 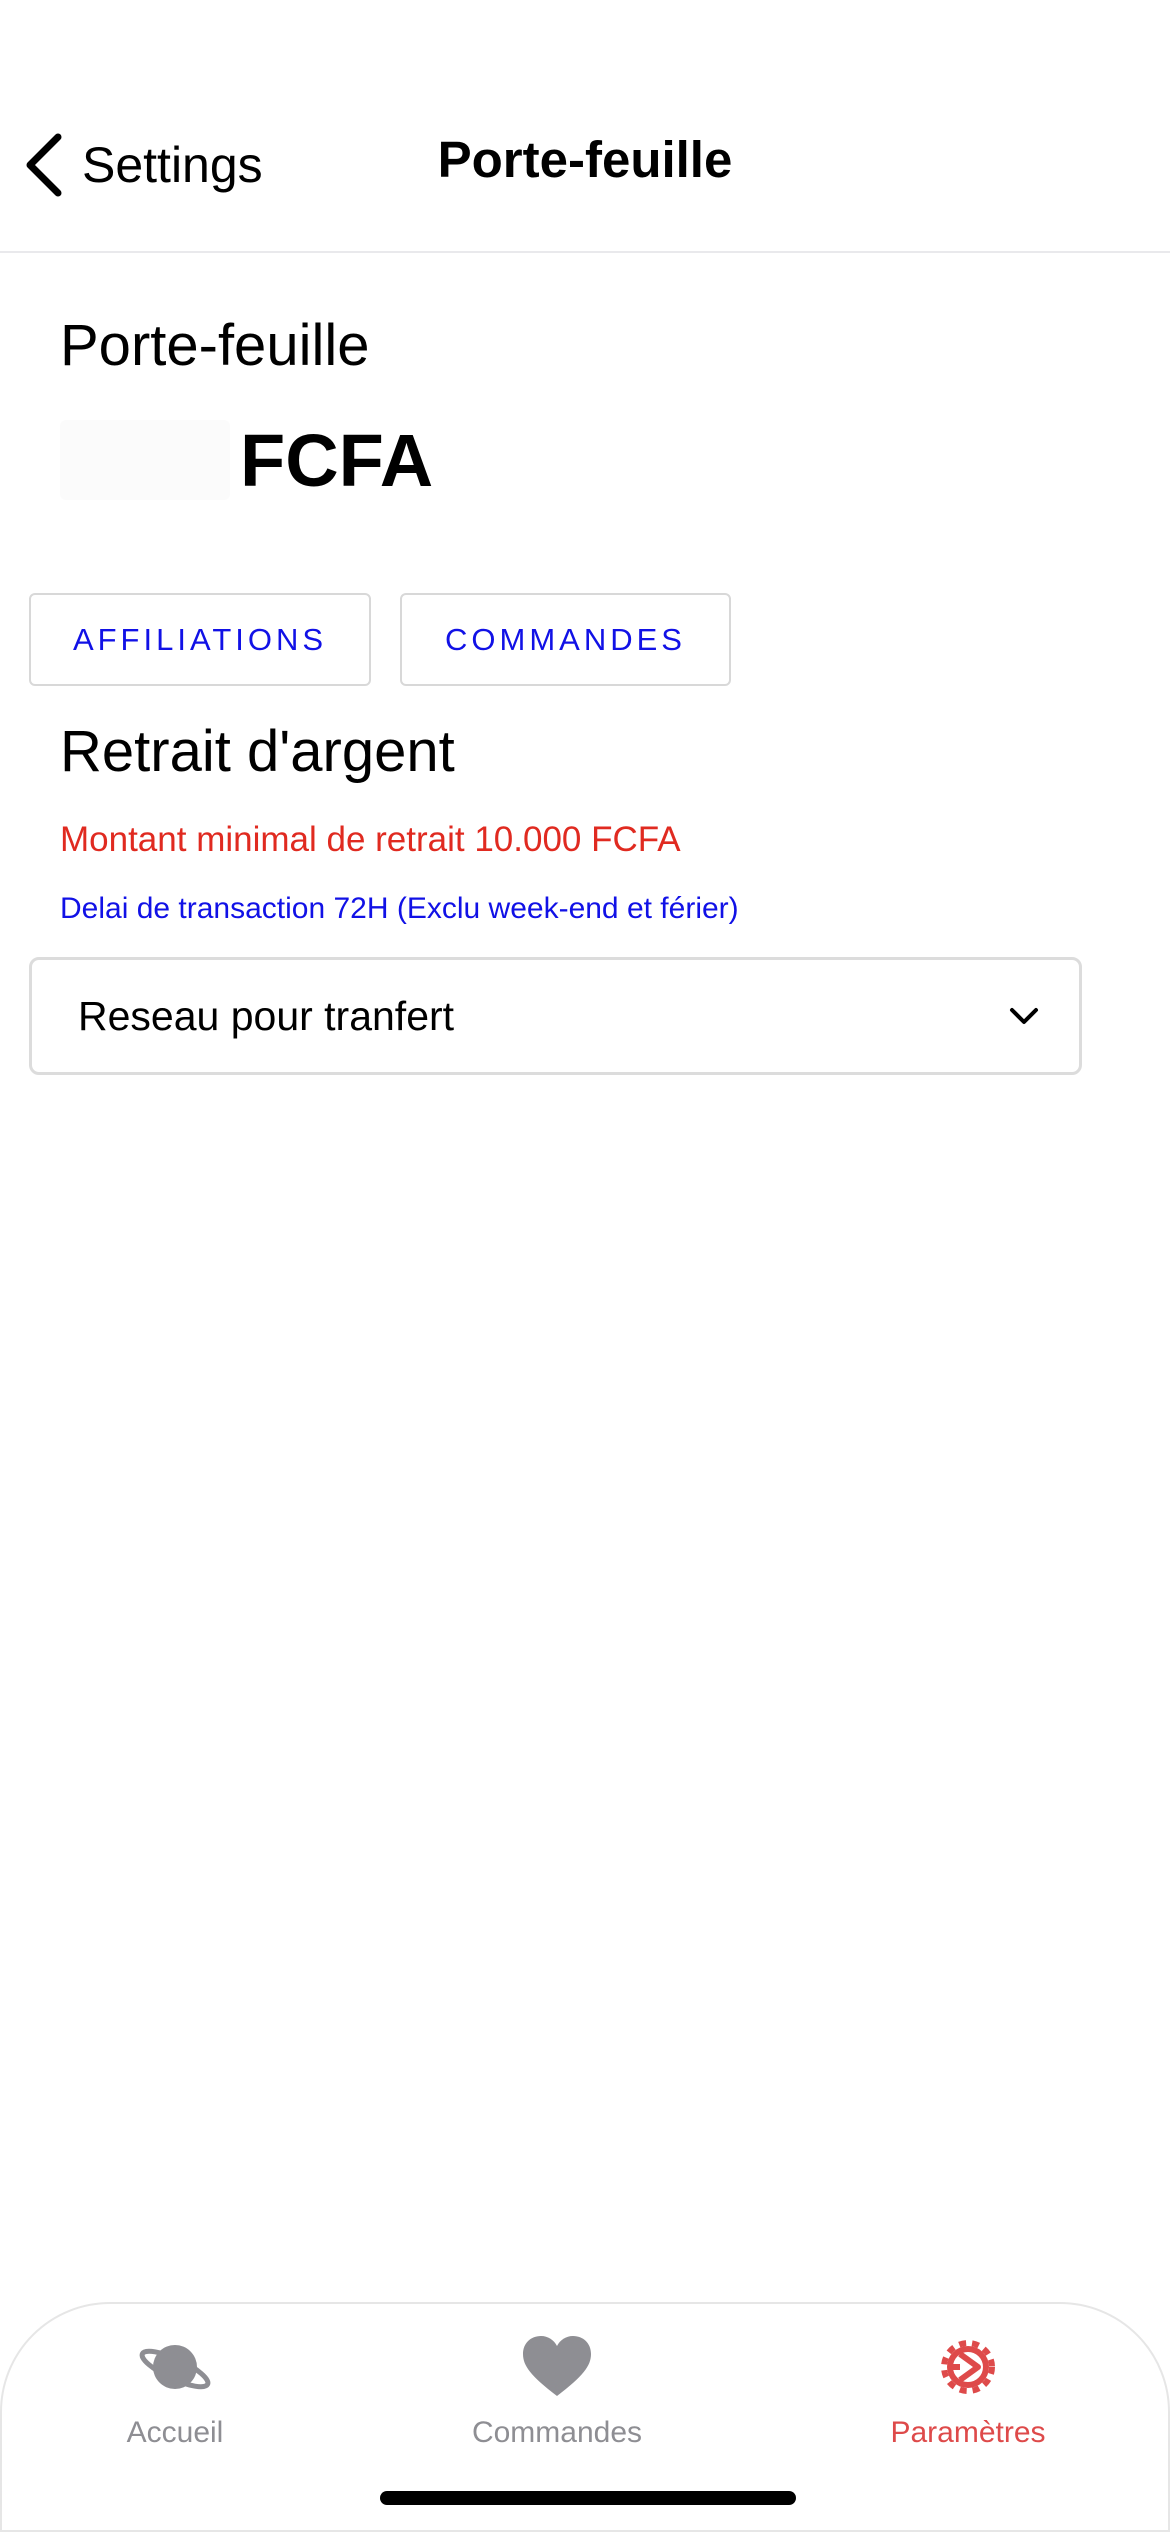 What do you see at coordinates (200, 639) in the screenshot?
I see `affiliations-button: AFFILIATIONS` at bounding box center [200, 639].